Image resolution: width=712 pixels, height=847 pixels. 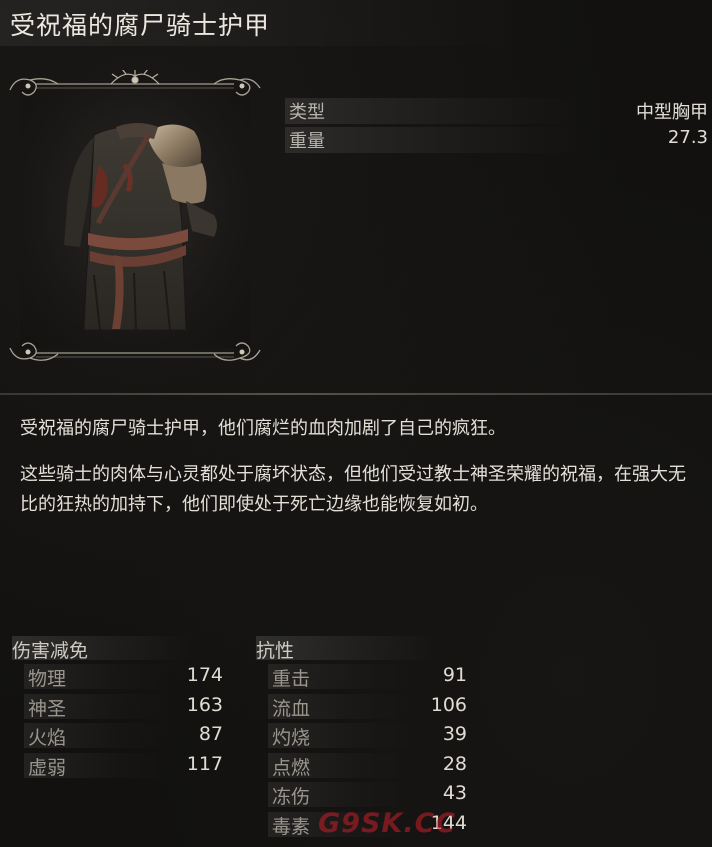 What do you see at coordinates (356, 394) in the screenshot?
I see `section-divider` at bounding box center [356, 394].